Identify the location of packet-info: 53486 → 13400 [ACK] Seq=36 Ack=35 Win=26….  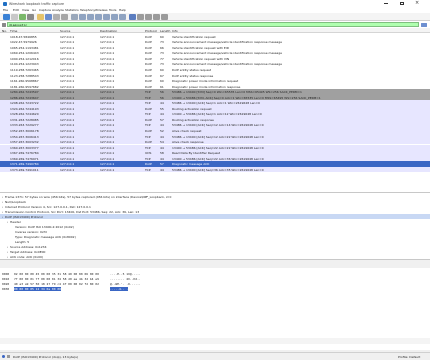
(218, 169).